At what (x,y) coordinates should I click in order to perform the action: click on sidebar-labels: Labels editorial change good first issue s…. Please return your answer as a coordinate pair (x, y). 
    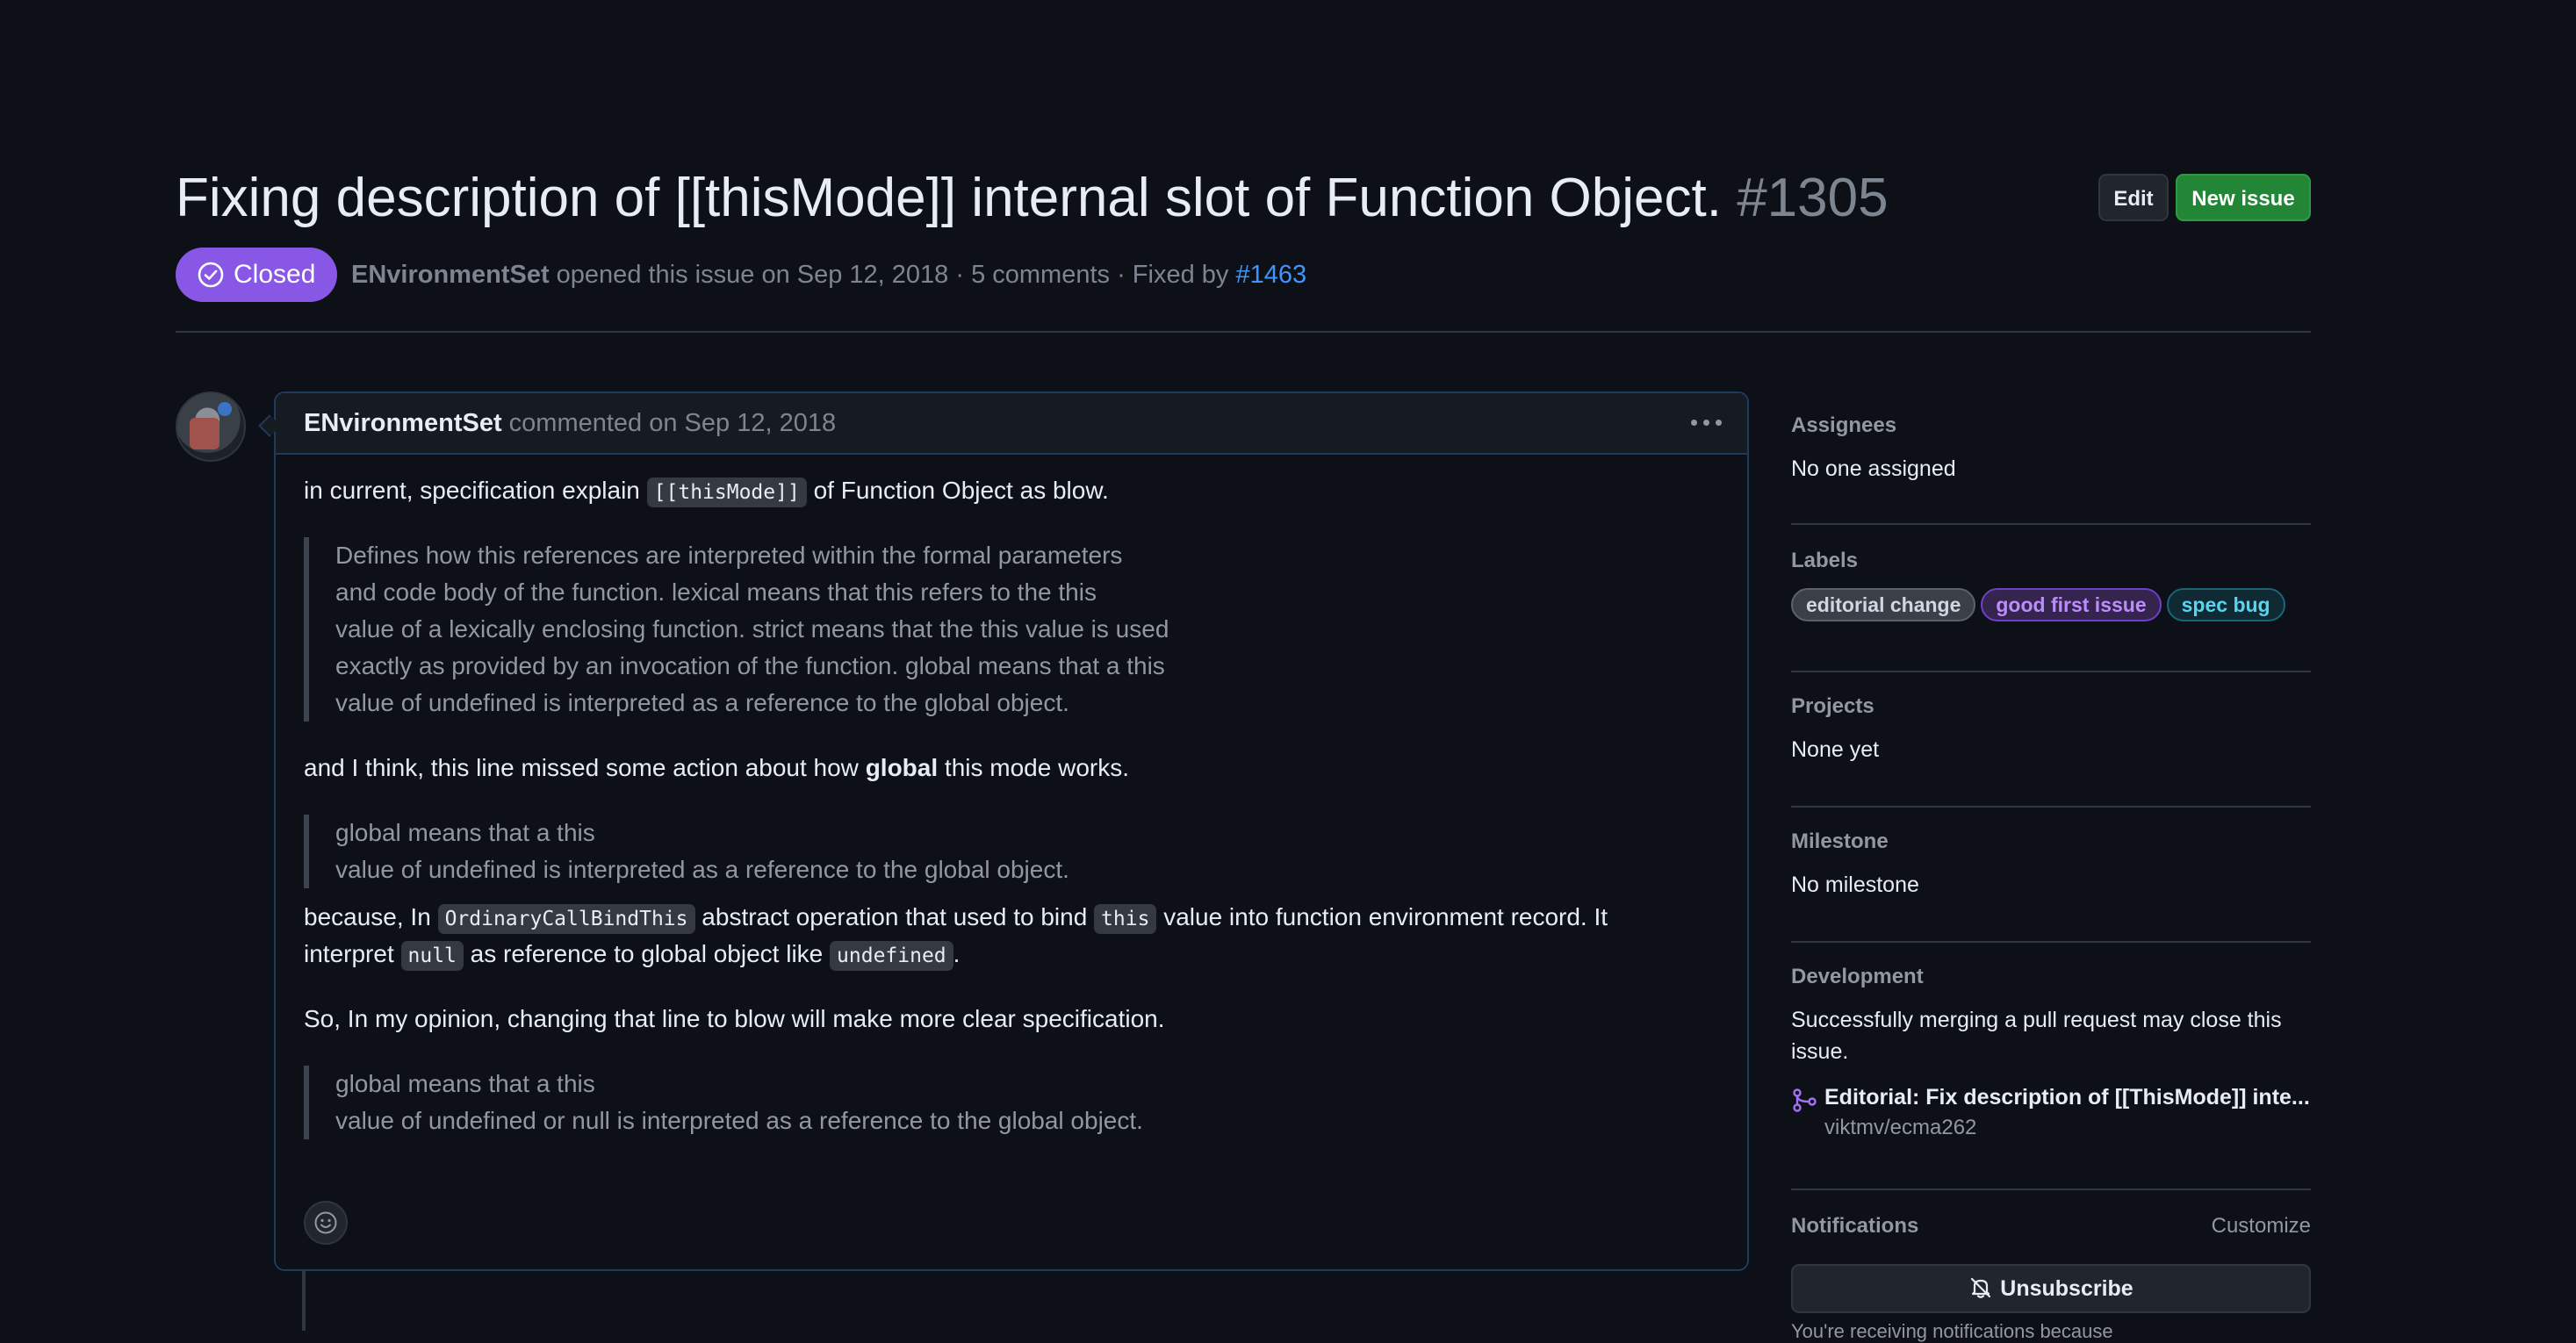
    Looking at the image, I should click on (2051, 585).